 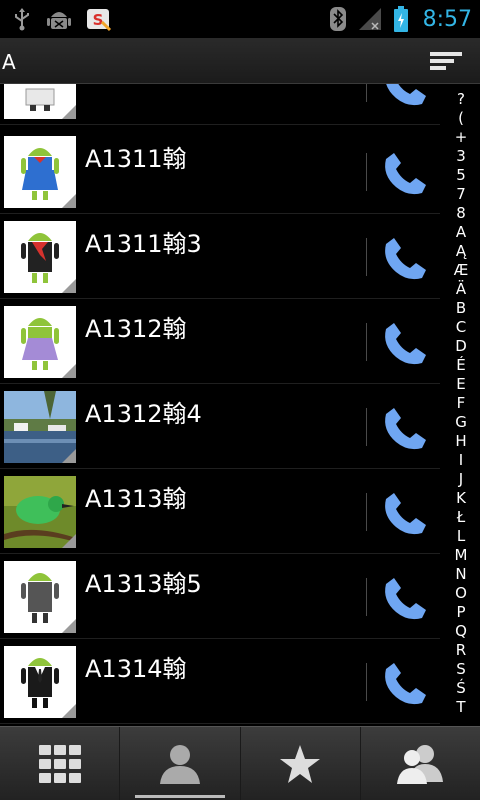 I want to click on alphabet-index-letter: H, so click(x=461, y=441).